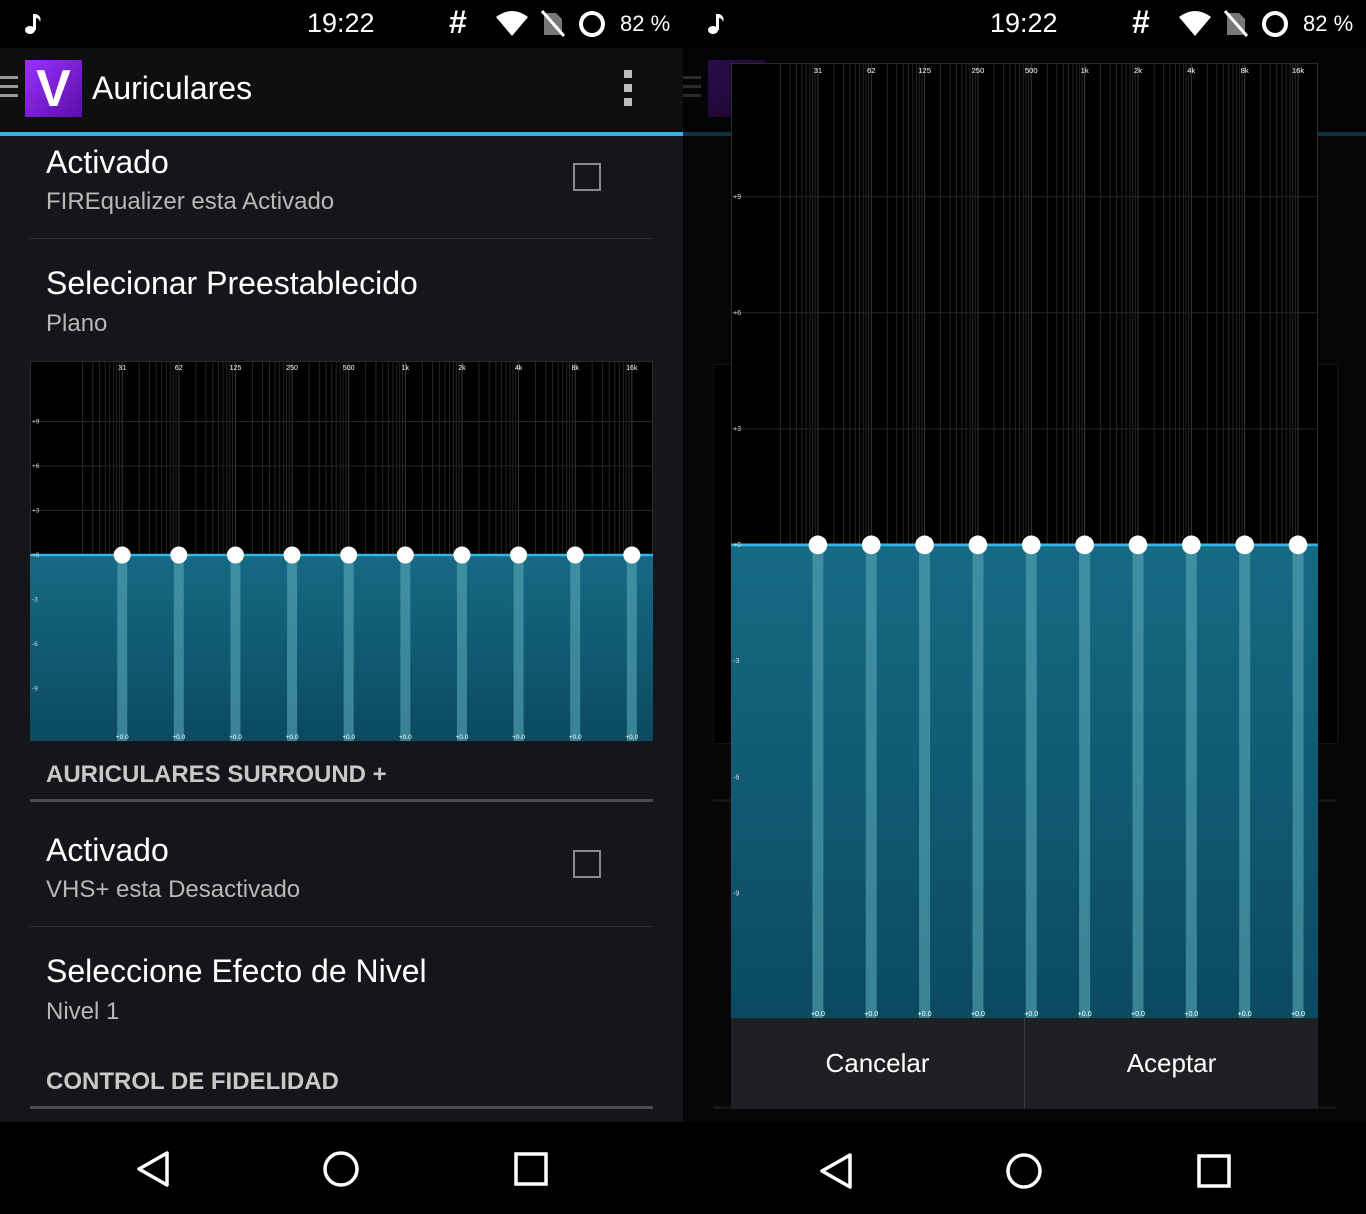 The image size is (1366, 1214). I want to click on pref-effect-level: Seleccione Efecto de Nivel Nivel 1, so click(341, 983).